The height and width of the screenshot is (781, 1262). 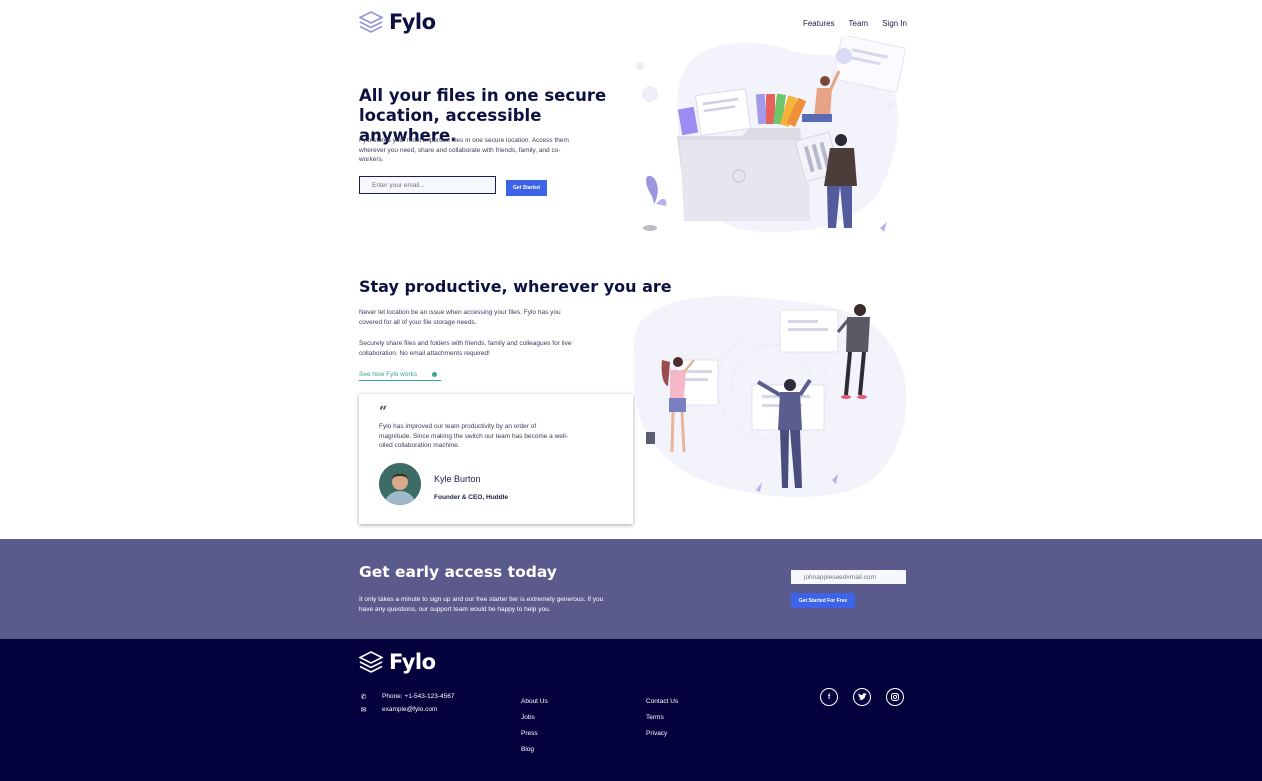 I want to click on footer-link-terms: Terms, so click(x=662, y=717).